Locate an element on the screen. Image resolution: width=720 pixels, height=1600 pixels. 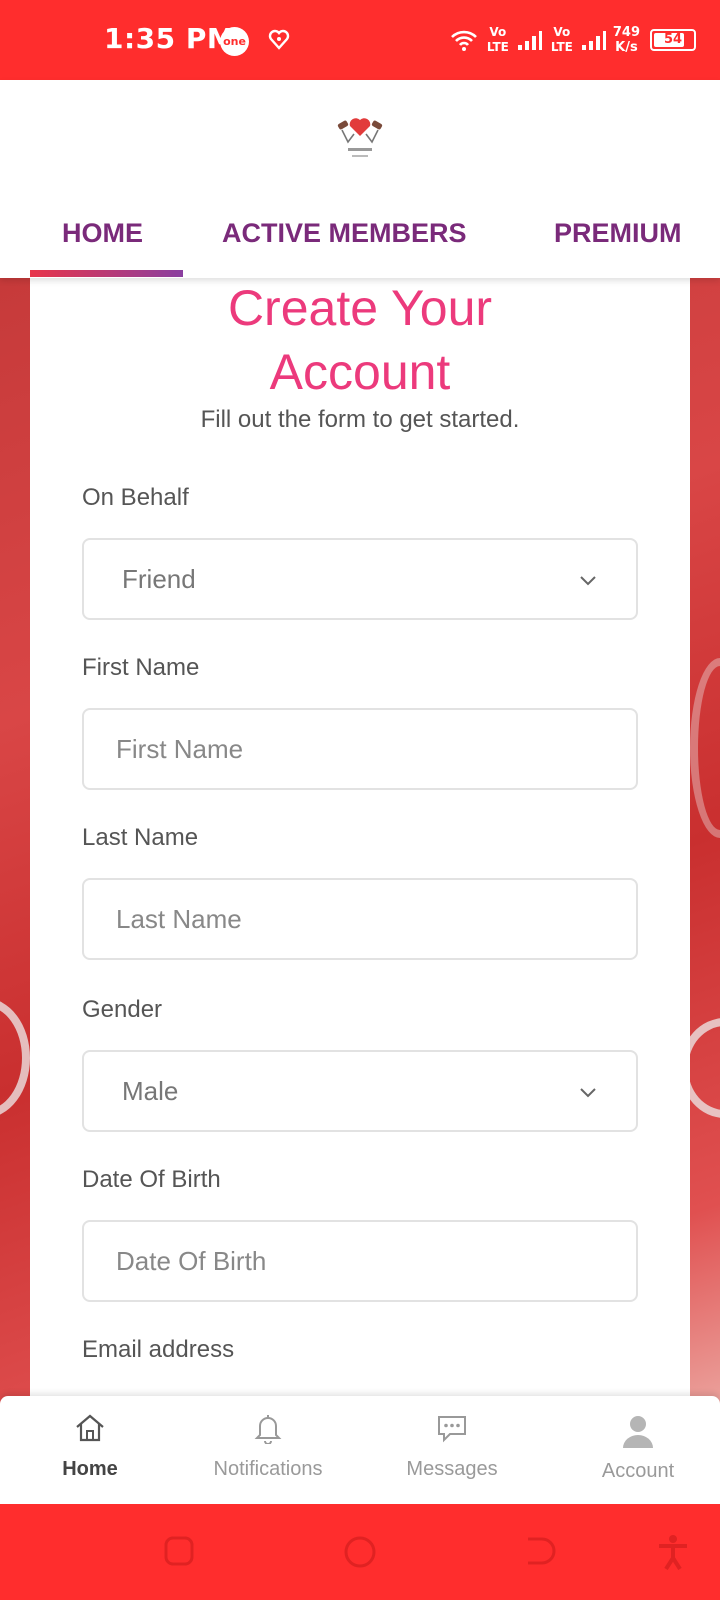
dob-input is located at coordinates (360, 1261).